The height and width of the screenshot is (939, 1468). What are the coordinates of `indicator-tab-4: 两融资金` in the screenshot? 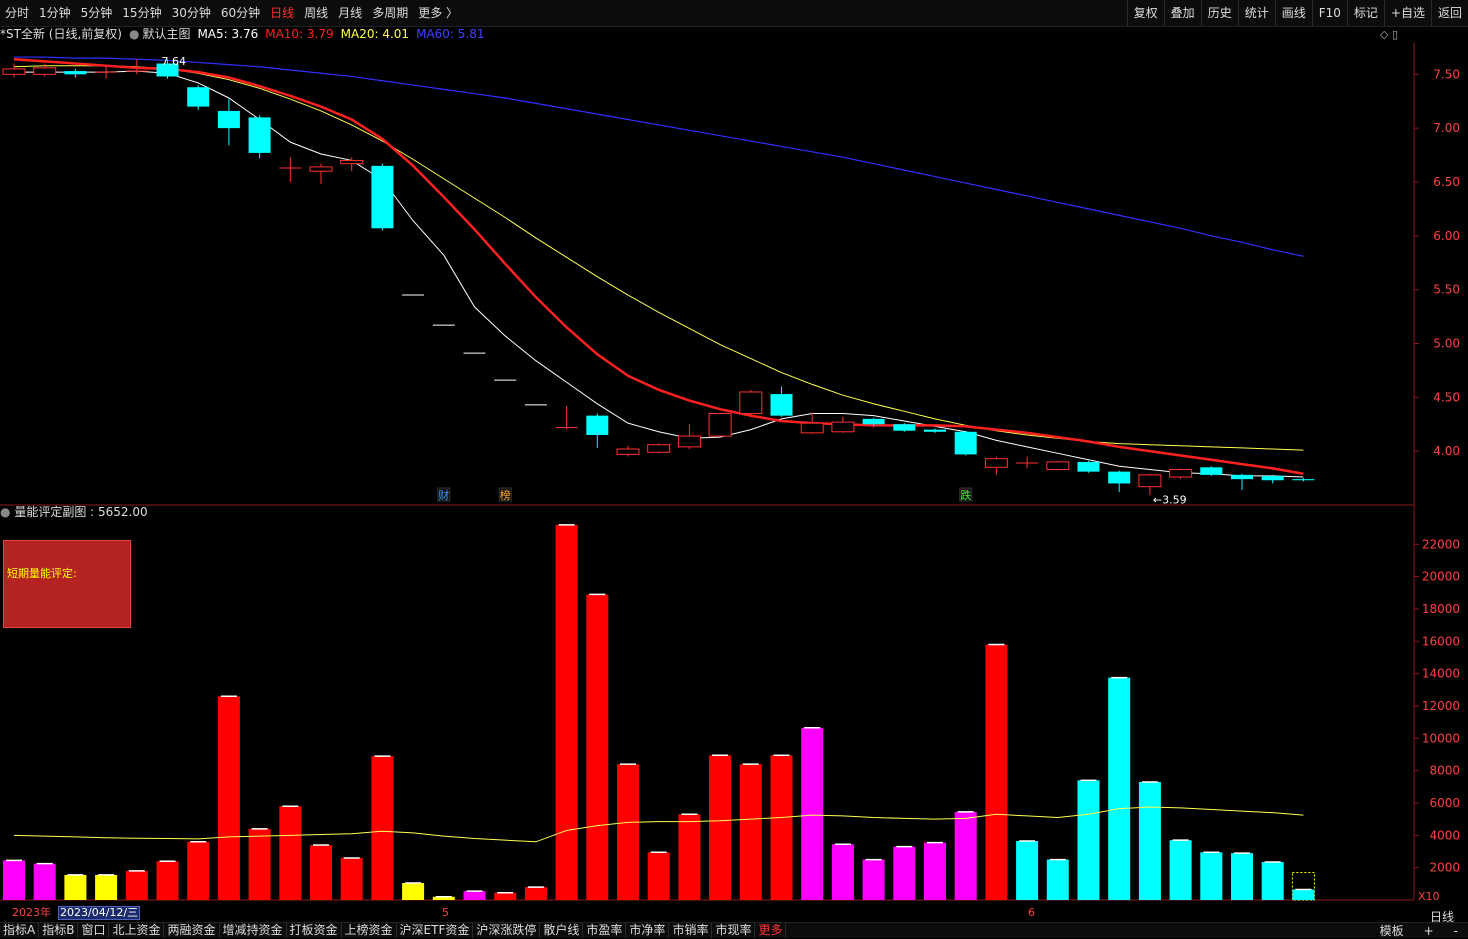 It's located at (192, 930).